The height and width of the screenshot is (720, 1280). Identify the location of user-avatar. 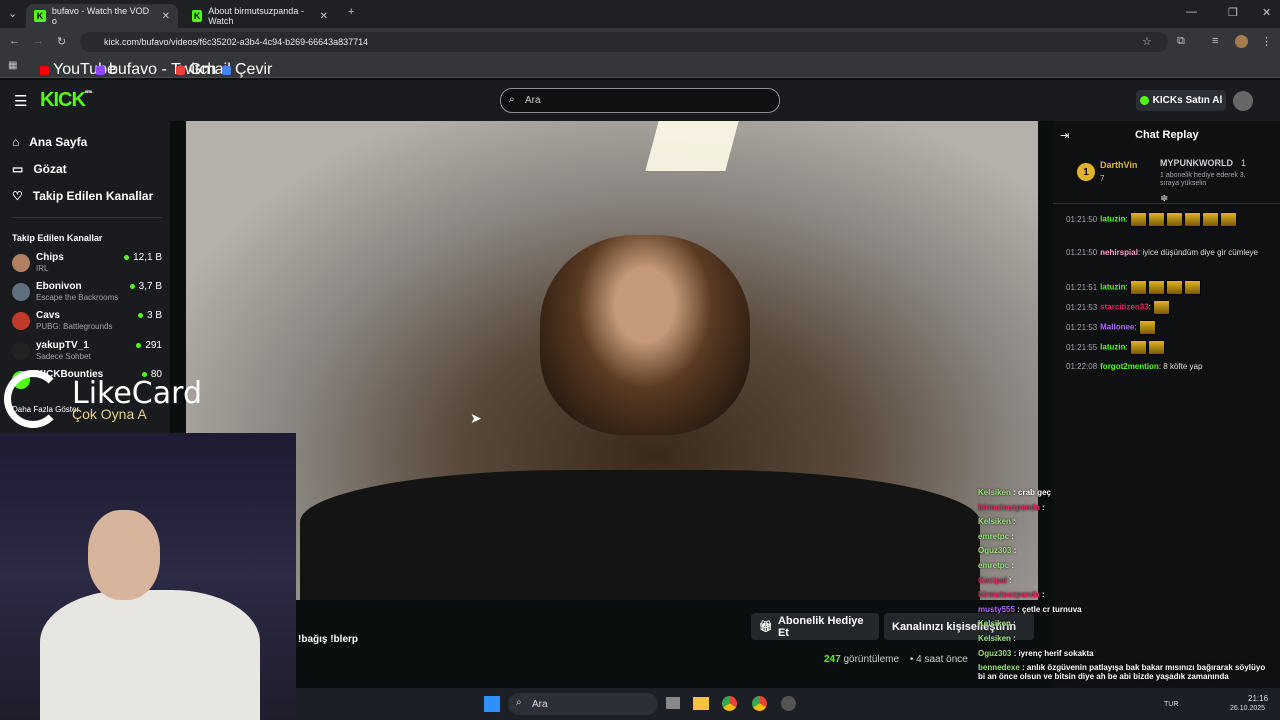
(1243, 101).